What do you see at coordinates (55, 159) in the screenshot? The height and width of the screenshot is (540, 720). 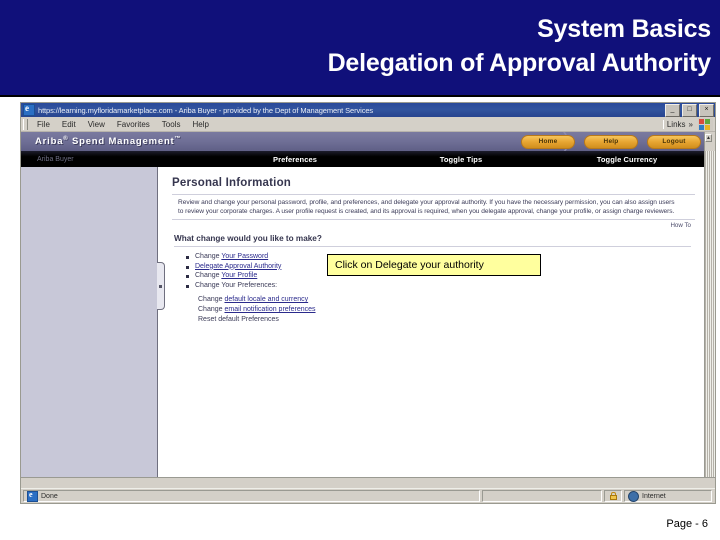 I see `navbar-left-label: Ariba Buyer` at bounding box center [55, 159].